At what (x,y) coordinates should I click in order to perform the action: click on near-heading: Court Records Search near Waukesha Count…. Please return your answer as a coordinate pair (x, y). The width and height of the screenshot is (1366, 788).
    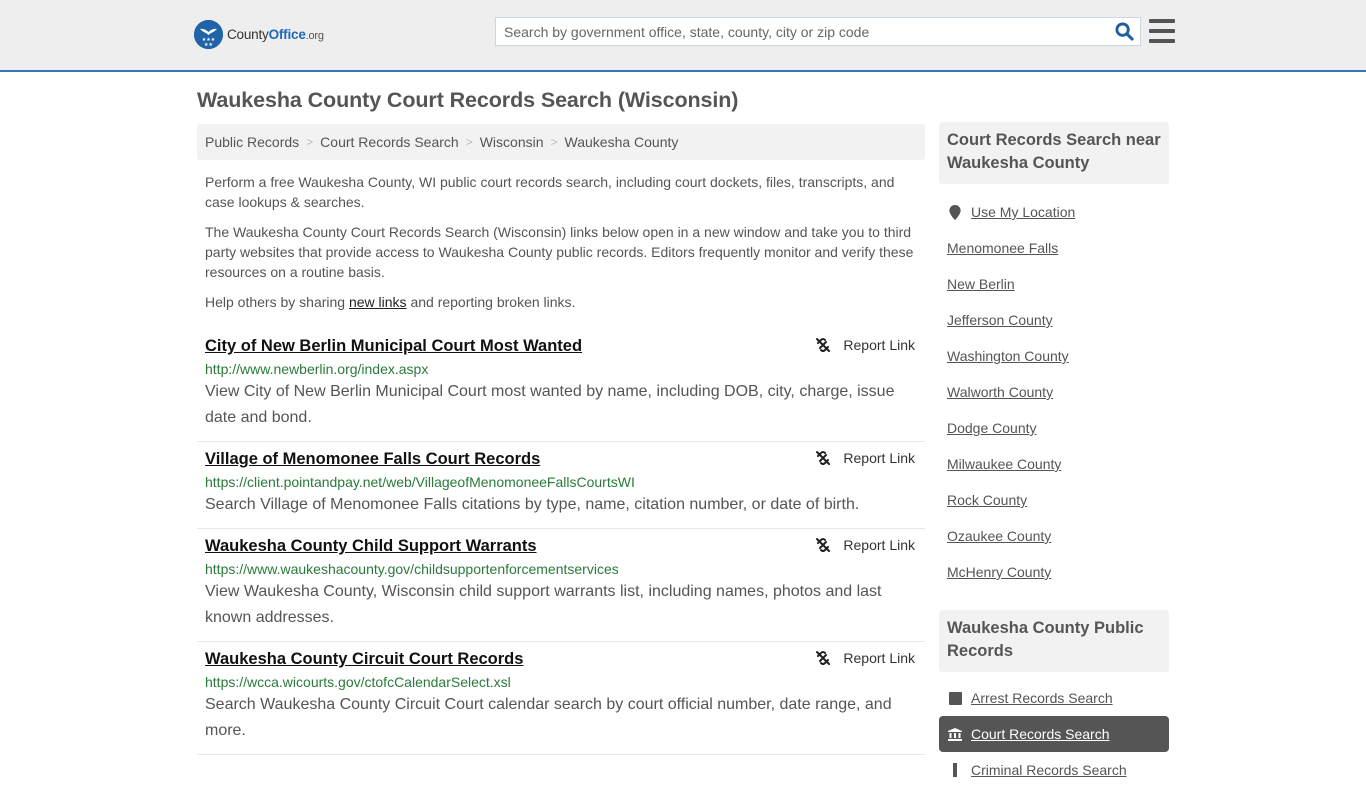
    Looking at the image, I should click on (1054, 153).